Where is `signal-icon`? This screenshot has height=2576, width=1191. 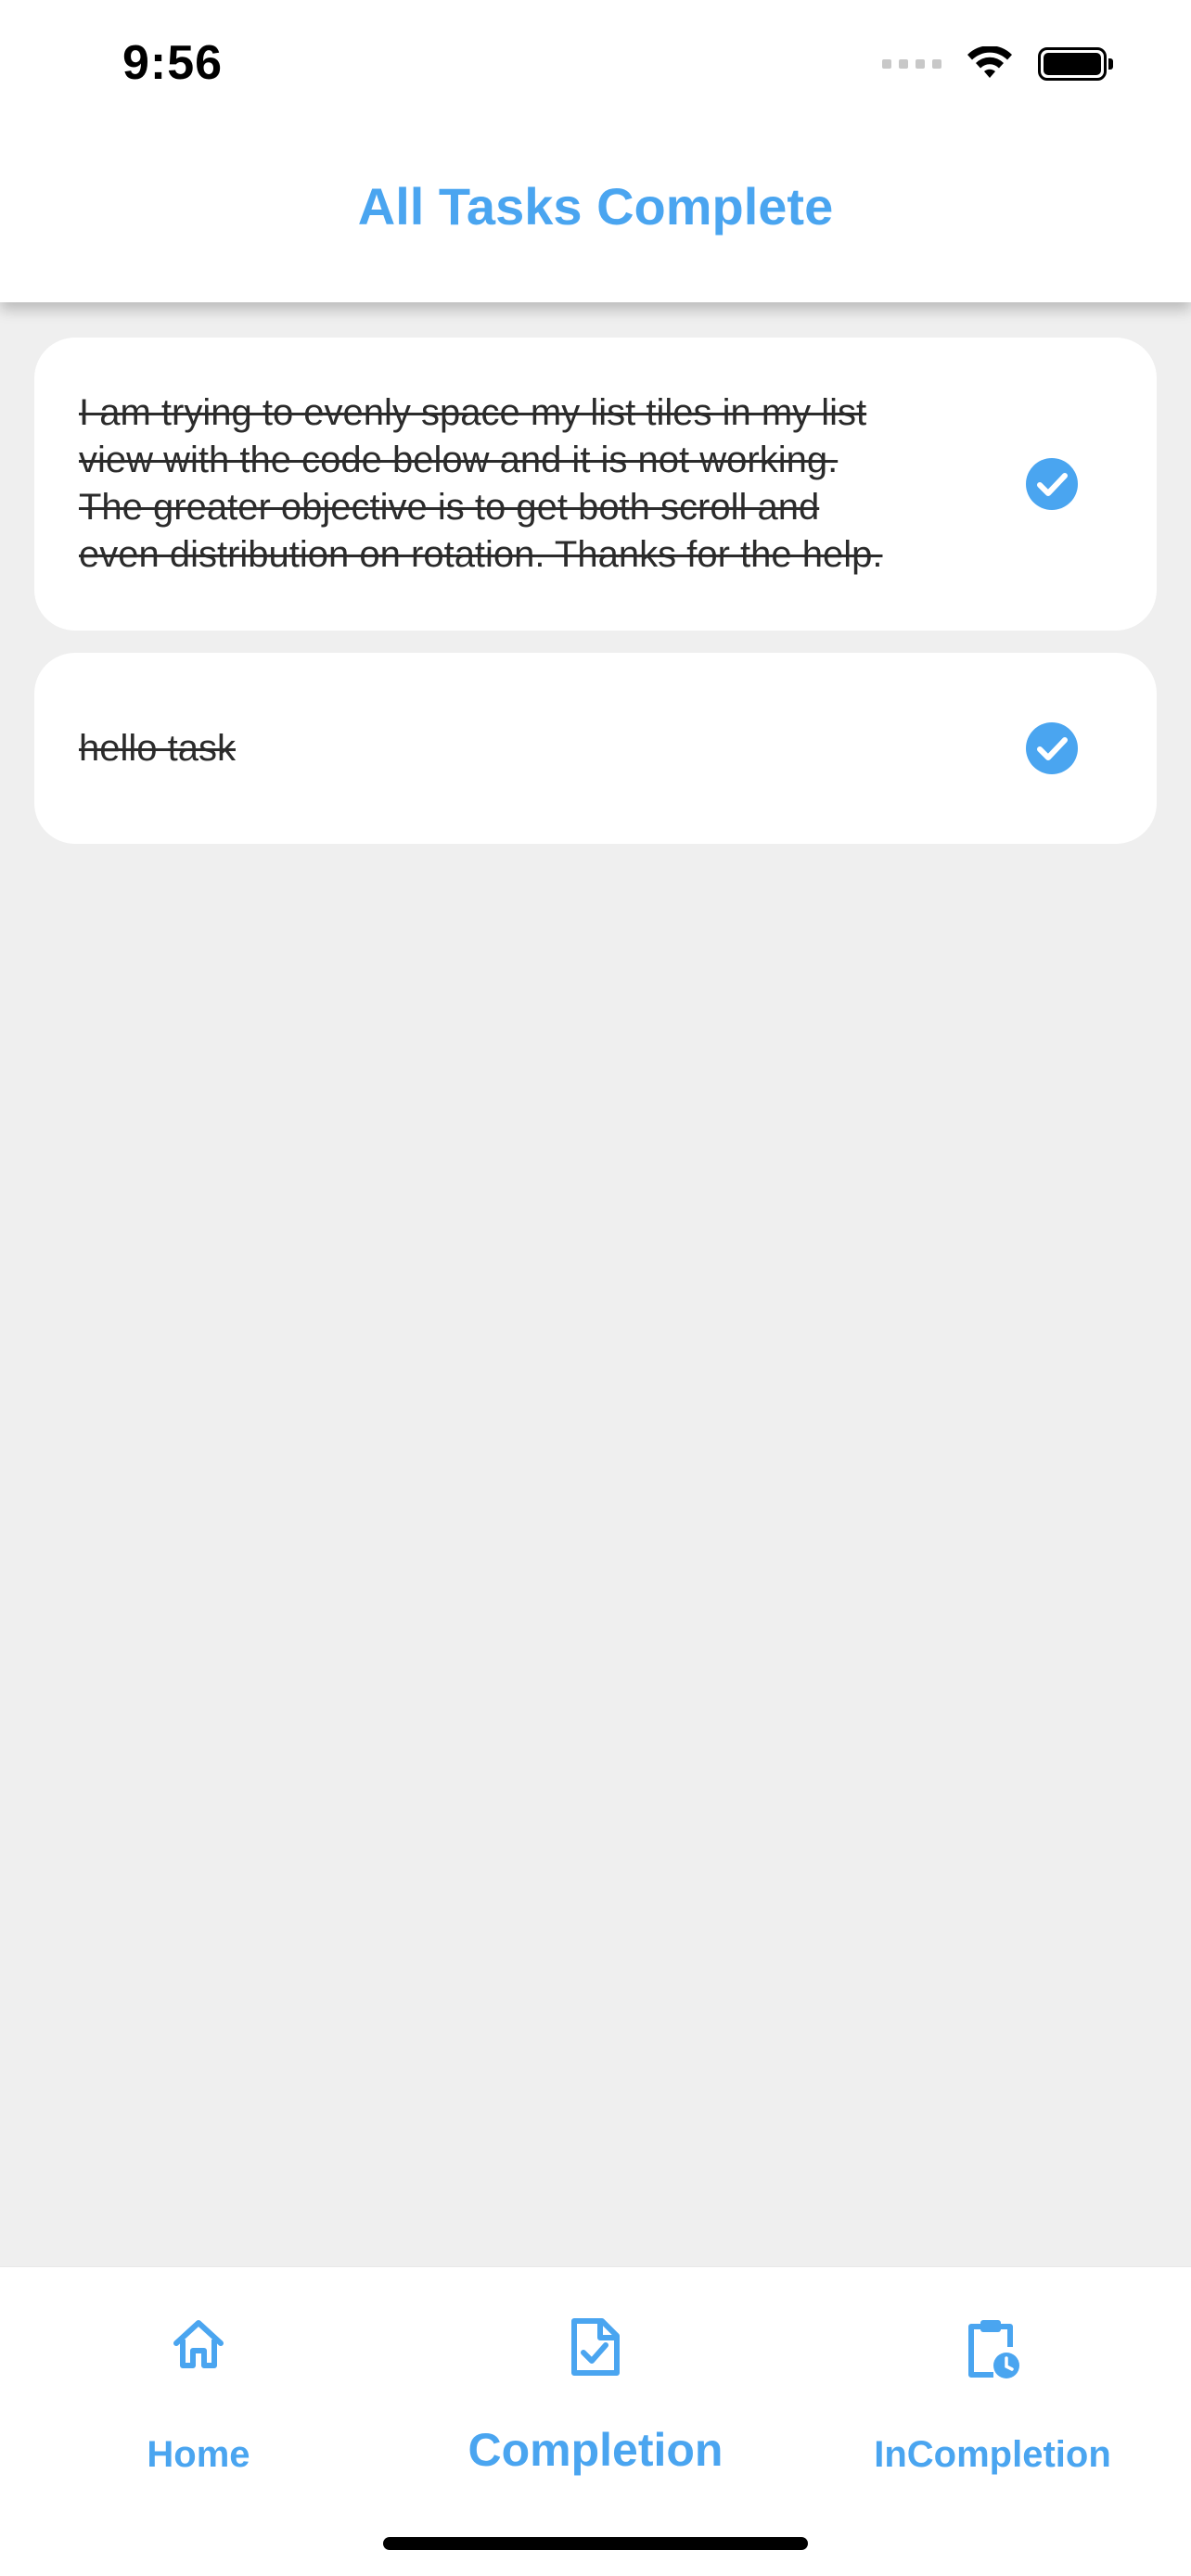
signal-icon is located at coordinates (911, 64).